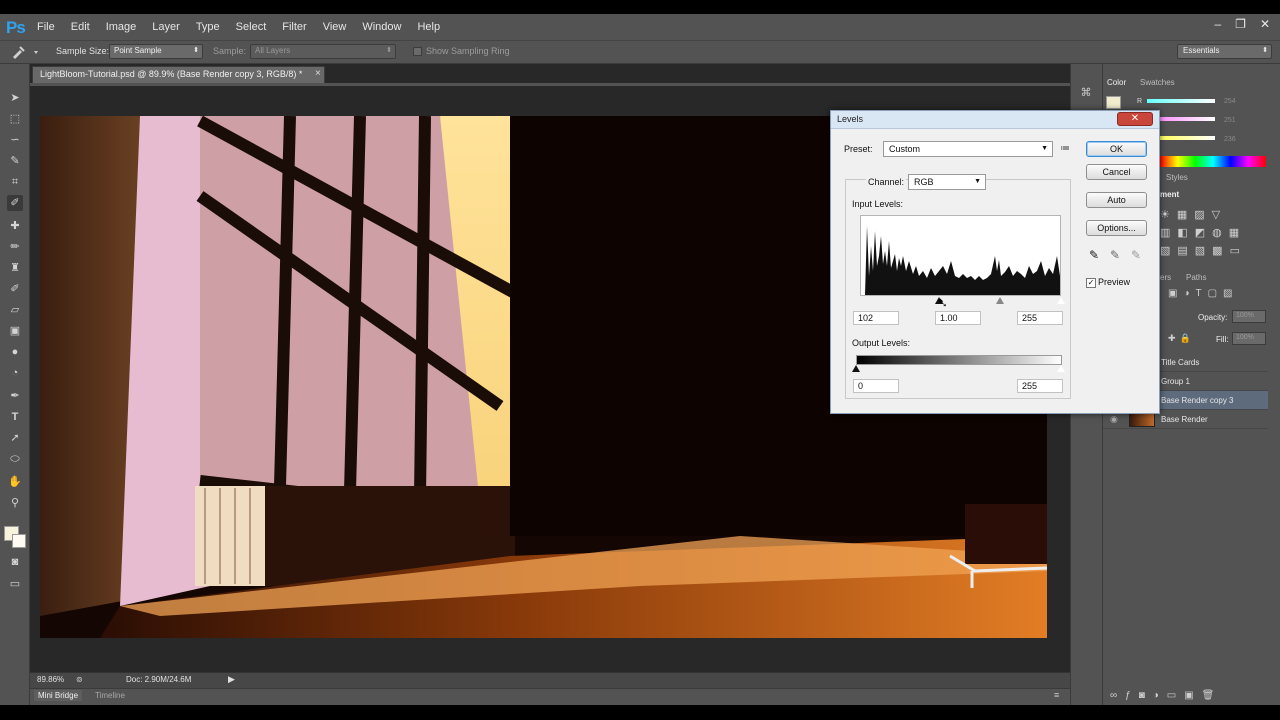 This screenshot has width=1280, height=720. Describe the element at coordinates (79, 679) in the screenshot. I see `status-info-icon: ⊚` at that location.